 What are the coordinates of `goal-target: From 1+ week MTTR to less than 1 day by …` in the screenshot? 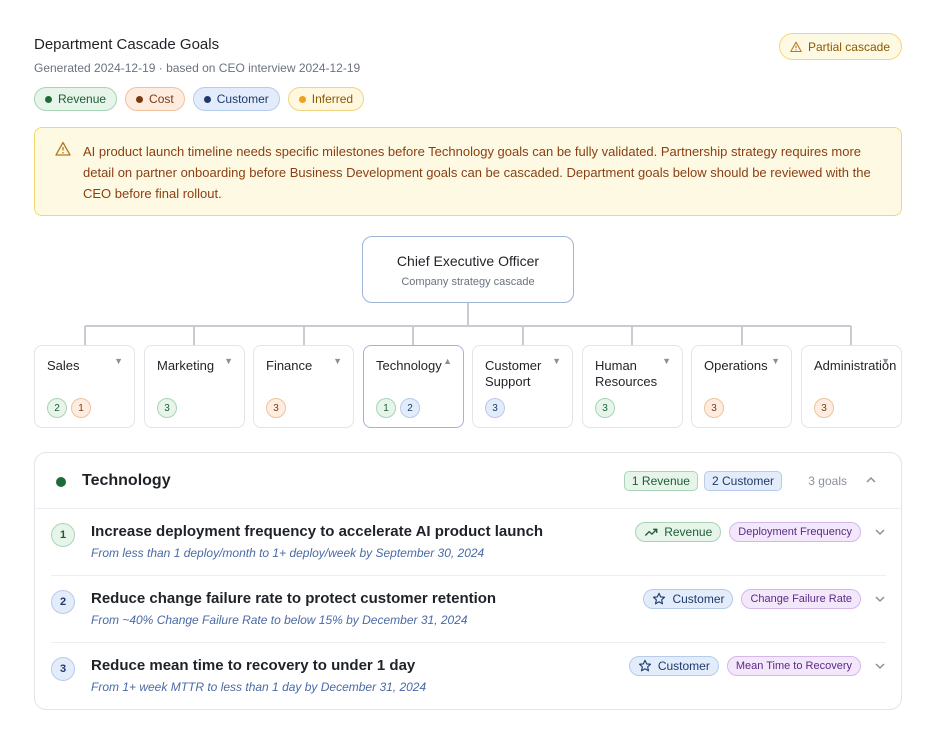 It's located at (259, 687).